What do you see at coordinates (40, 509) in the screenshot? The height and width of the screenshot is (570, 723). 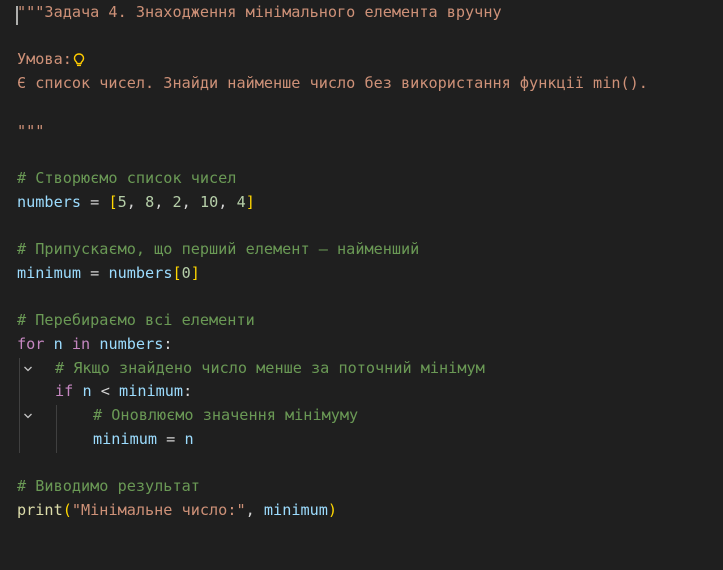 I see `function-print: print` at bounding box center [40, 509].